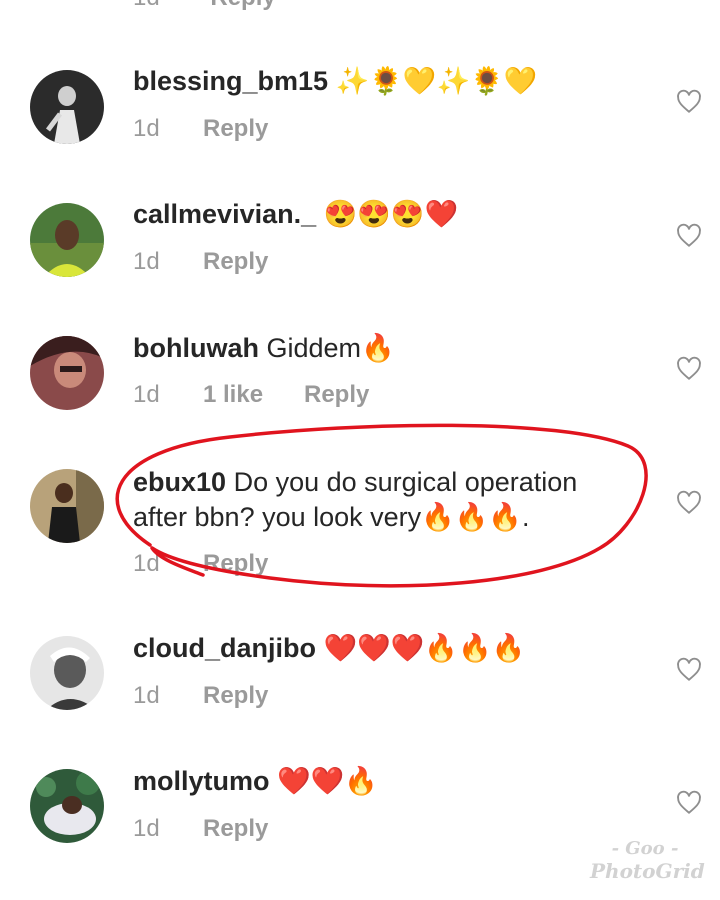 Image resolution: width=720 pixels, height=900 pixels. I want to click on watermark-line1: - Goo -, so click(645, 848).